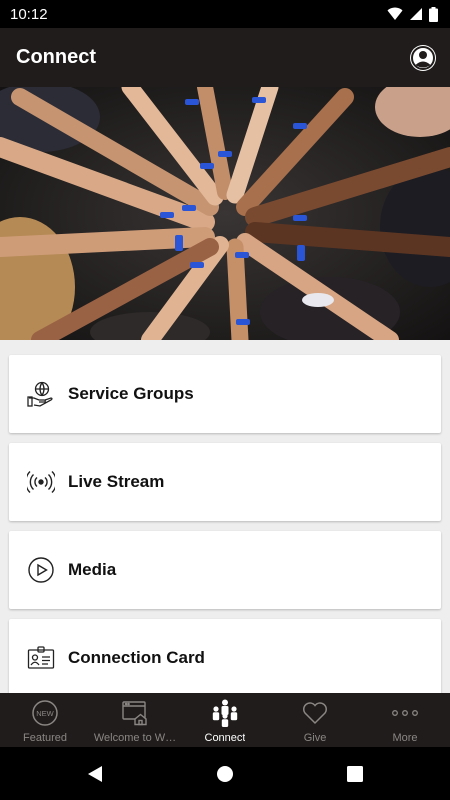 Image resolution: width=450 pixels, height=800 pixels. I want to click on menu-item-media: Media, so click(225, 570).